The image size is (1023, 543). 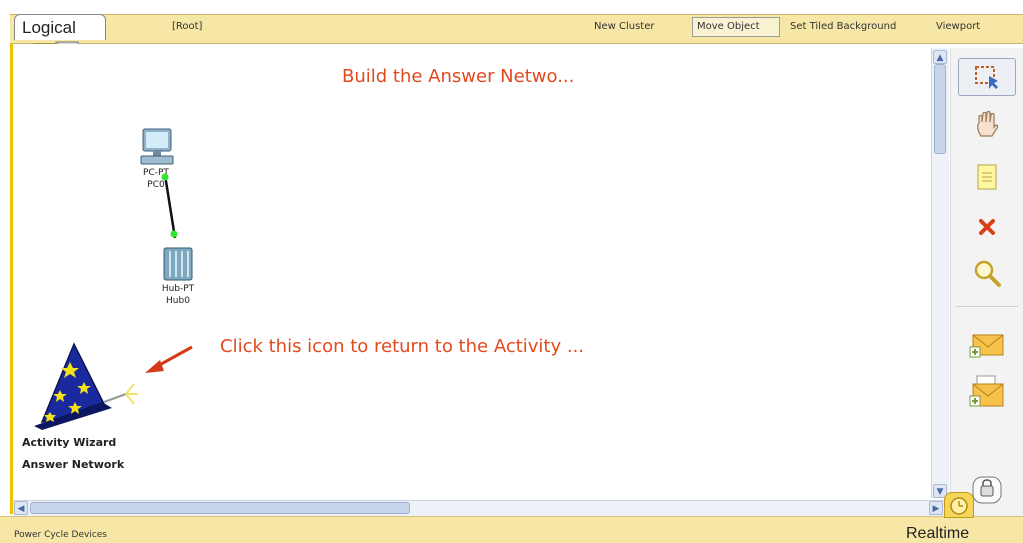 What do you see at coordinates (987, 393) in the screenshot?
I see `complex-pdu-icon` at bounding box center [987, 393].